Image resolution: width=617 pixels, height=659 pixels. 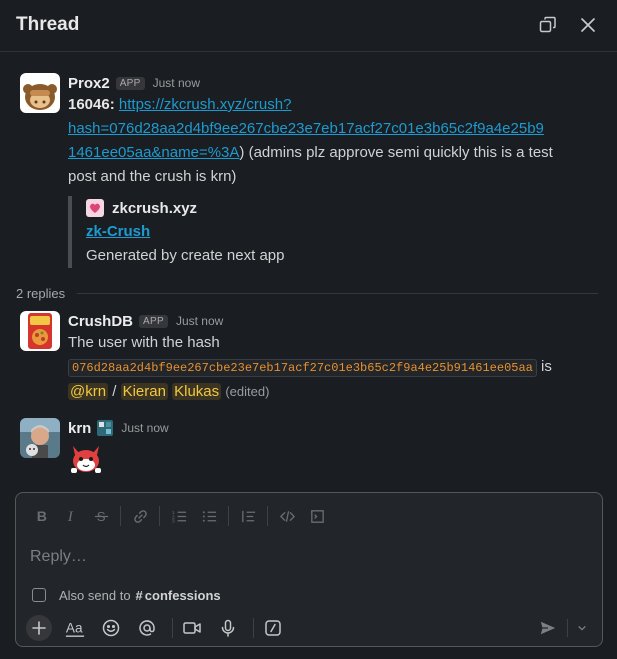 I want to click on slash-command-icon, so click(x=273, y=628).